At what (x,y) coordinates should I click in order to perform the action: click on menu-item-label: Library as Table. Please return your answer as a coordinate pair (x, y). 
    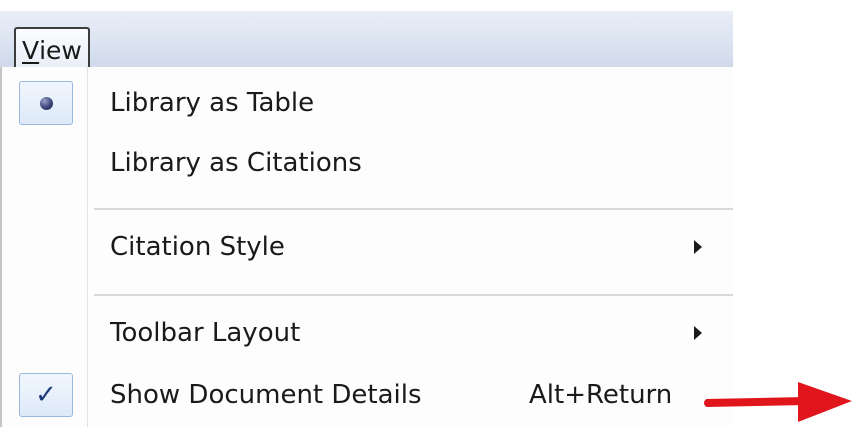
    Looking at the image, I should click on (212, 103).